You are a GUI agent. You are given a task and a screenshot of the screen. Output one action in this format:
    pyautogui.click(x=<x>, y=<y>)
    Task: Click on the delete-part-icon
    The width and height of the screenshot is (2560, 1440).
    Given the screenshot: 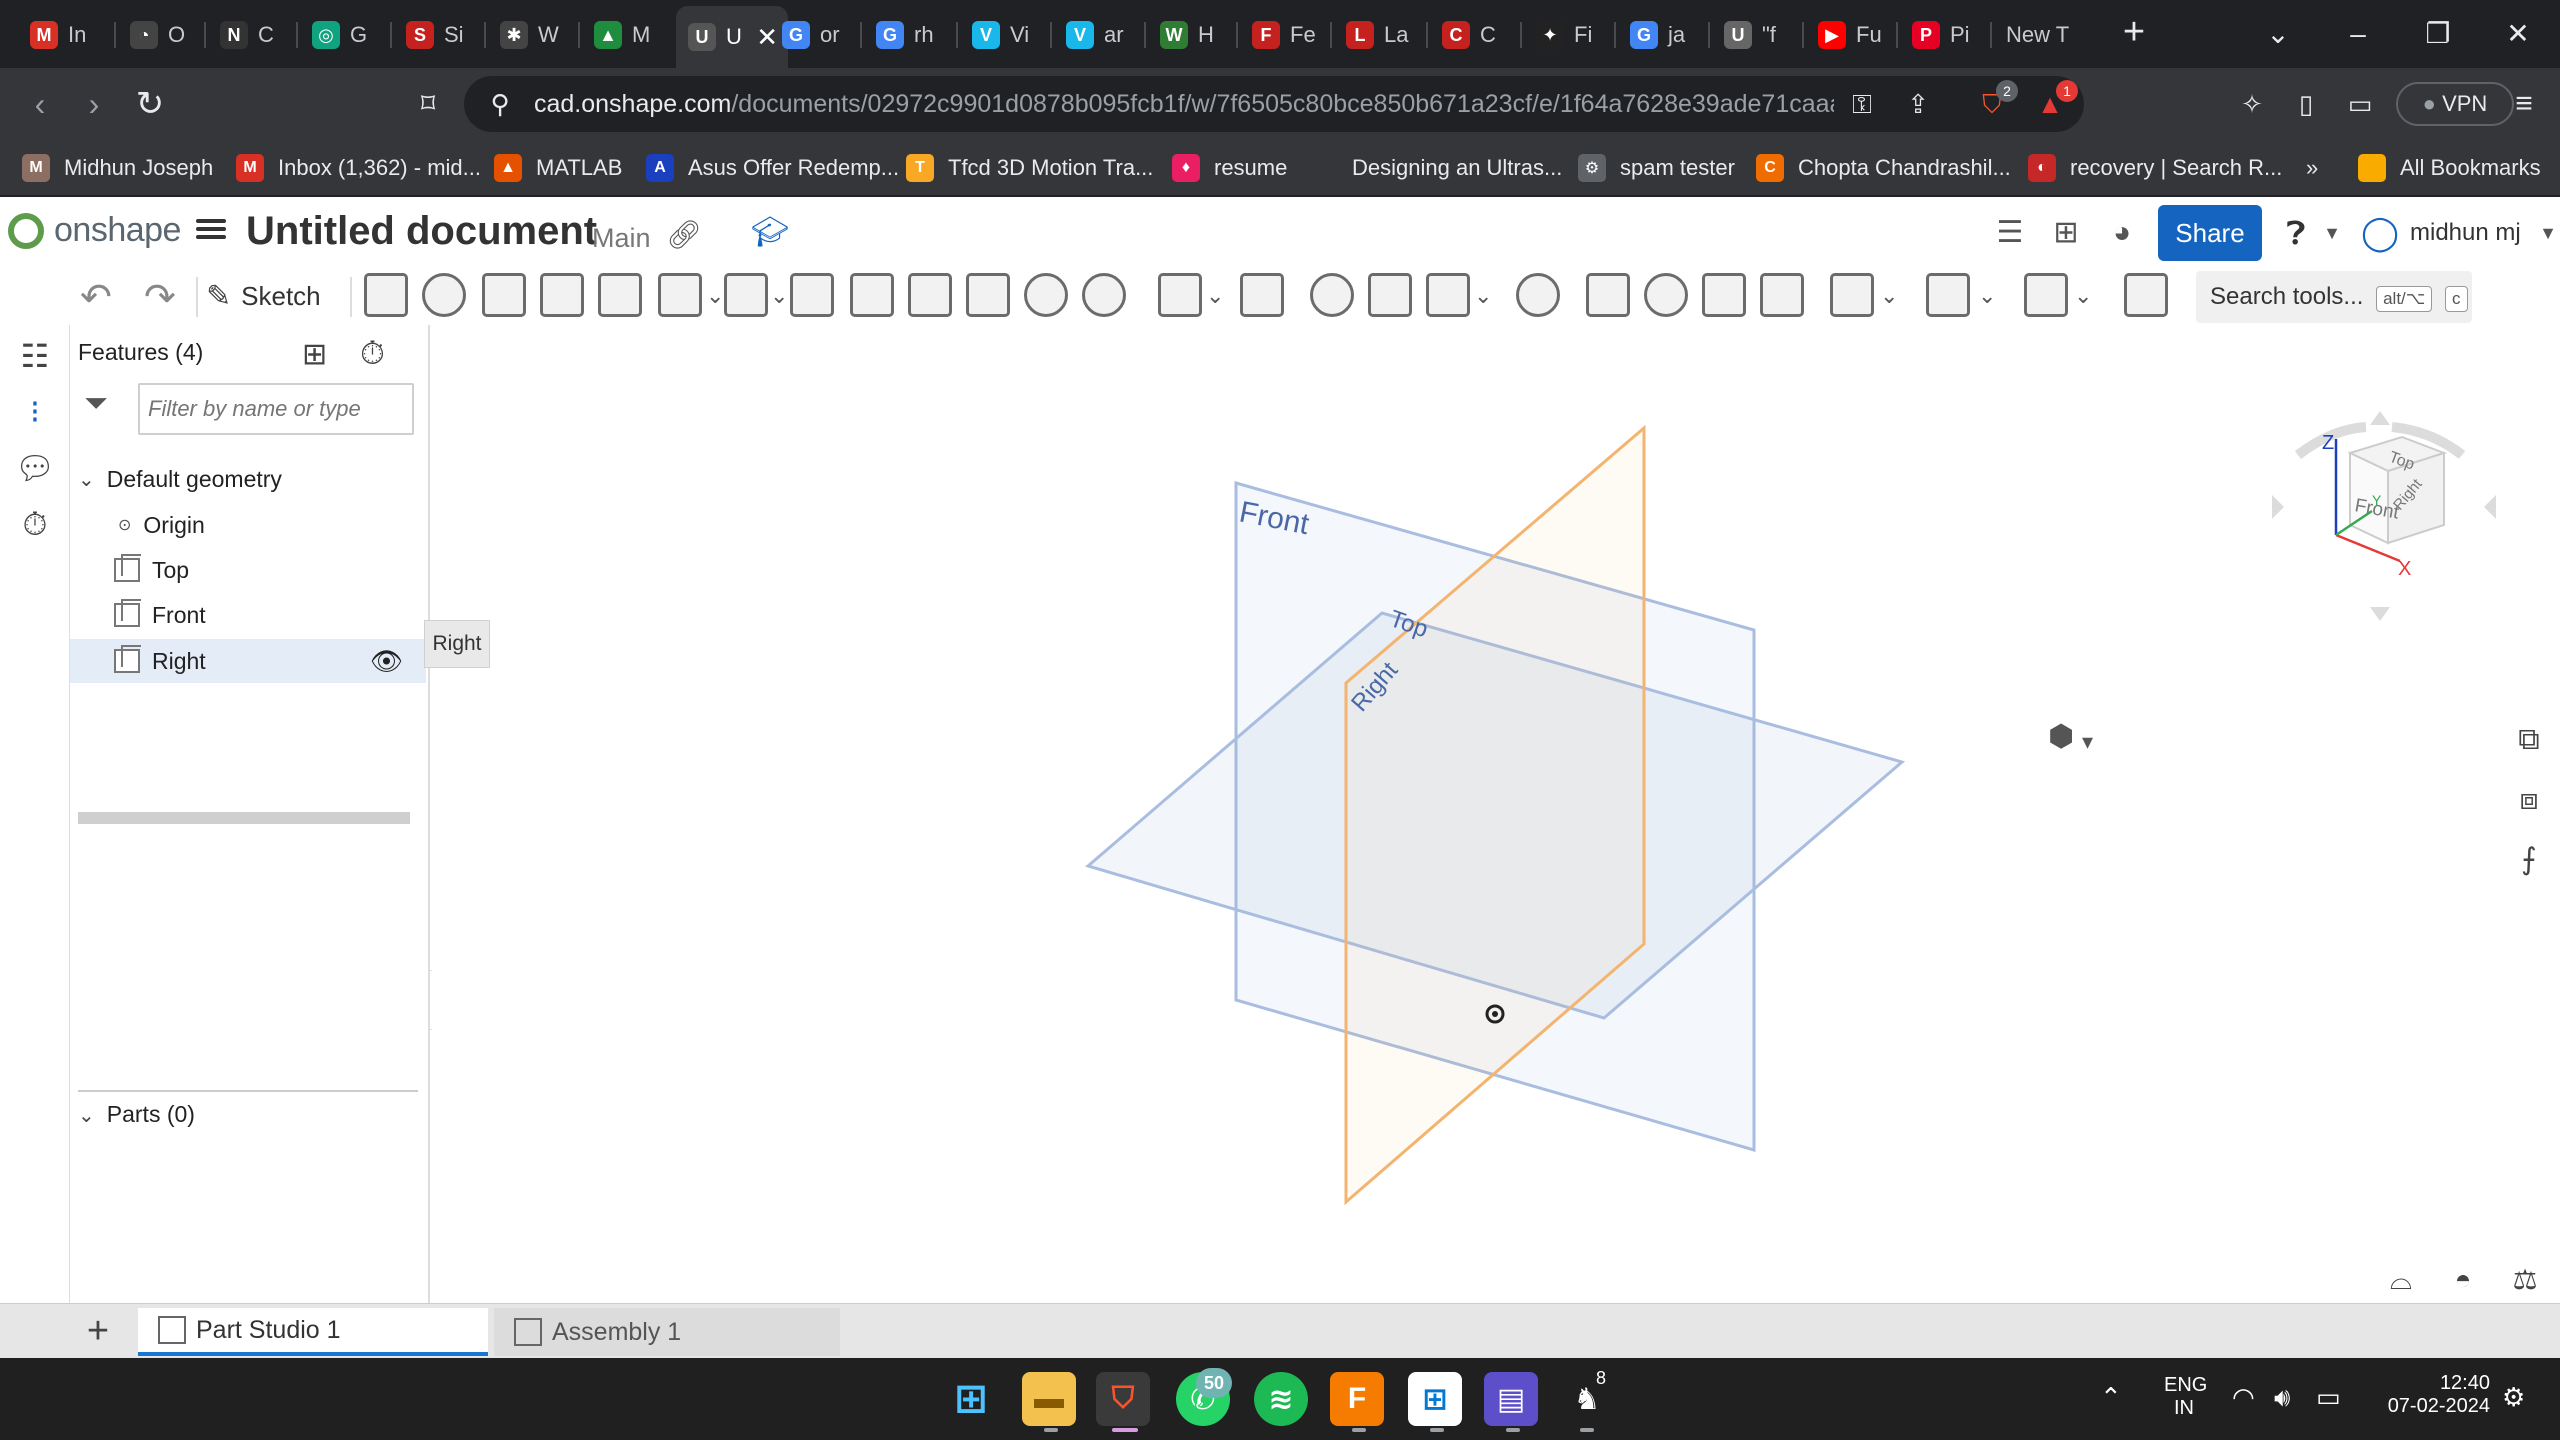 What is the action you would take?
    pyautogui.click(x=1538, y=295)
    